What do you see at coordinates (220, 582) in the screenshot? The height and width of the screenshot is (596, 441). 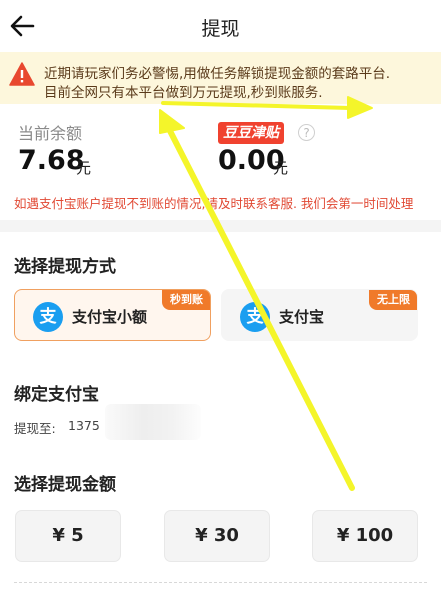 I see `bottom-divider` at bounding box center [220, 582].